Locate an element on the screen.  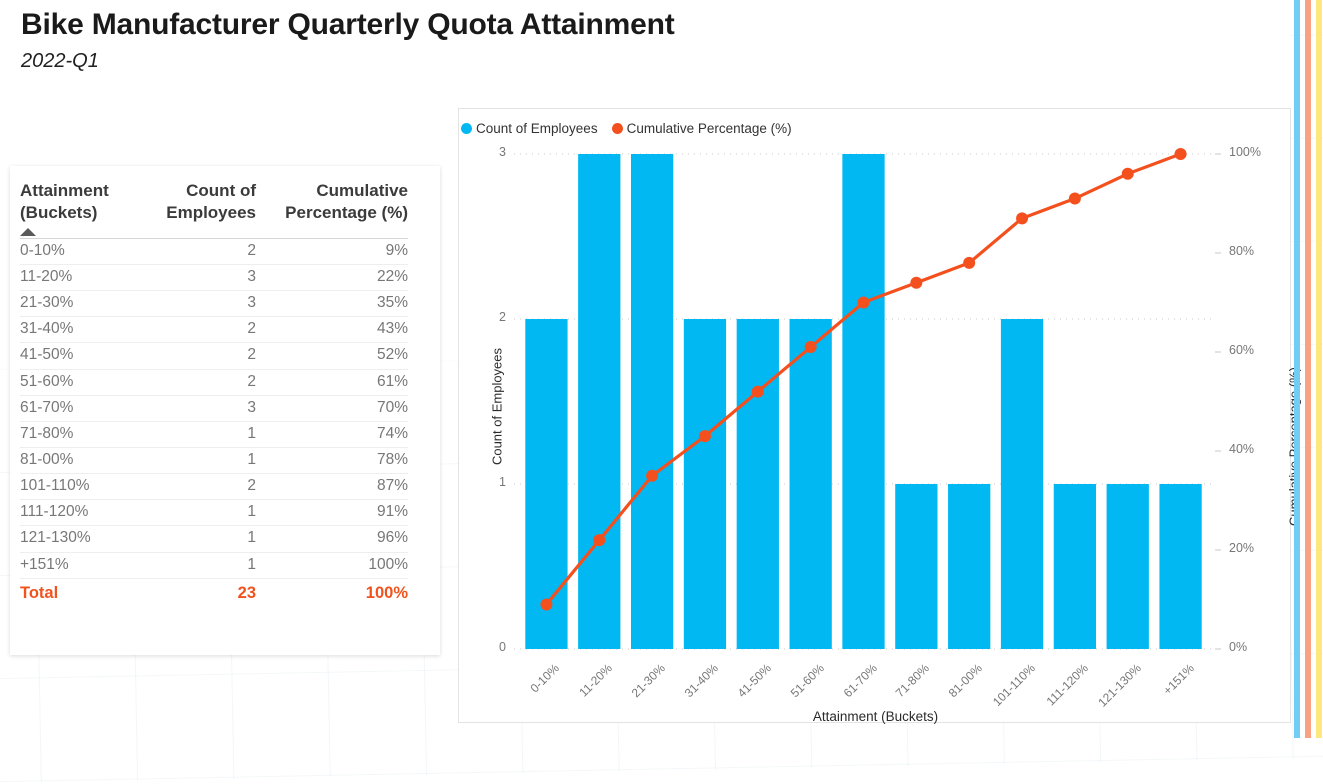
table-footer: Total 23 100% is located at coordinates (214, 592).